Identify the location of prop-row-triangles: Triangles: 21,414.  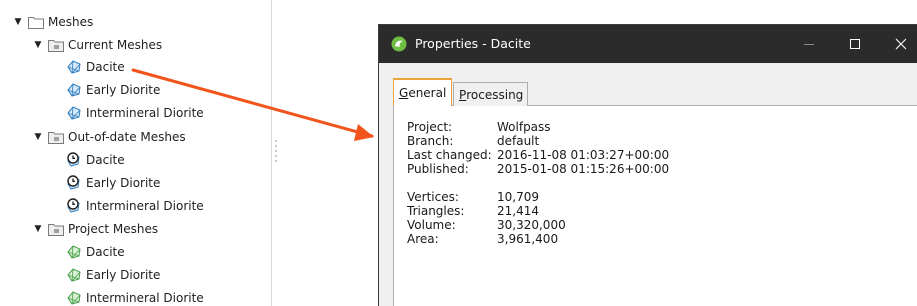
(473, 211).